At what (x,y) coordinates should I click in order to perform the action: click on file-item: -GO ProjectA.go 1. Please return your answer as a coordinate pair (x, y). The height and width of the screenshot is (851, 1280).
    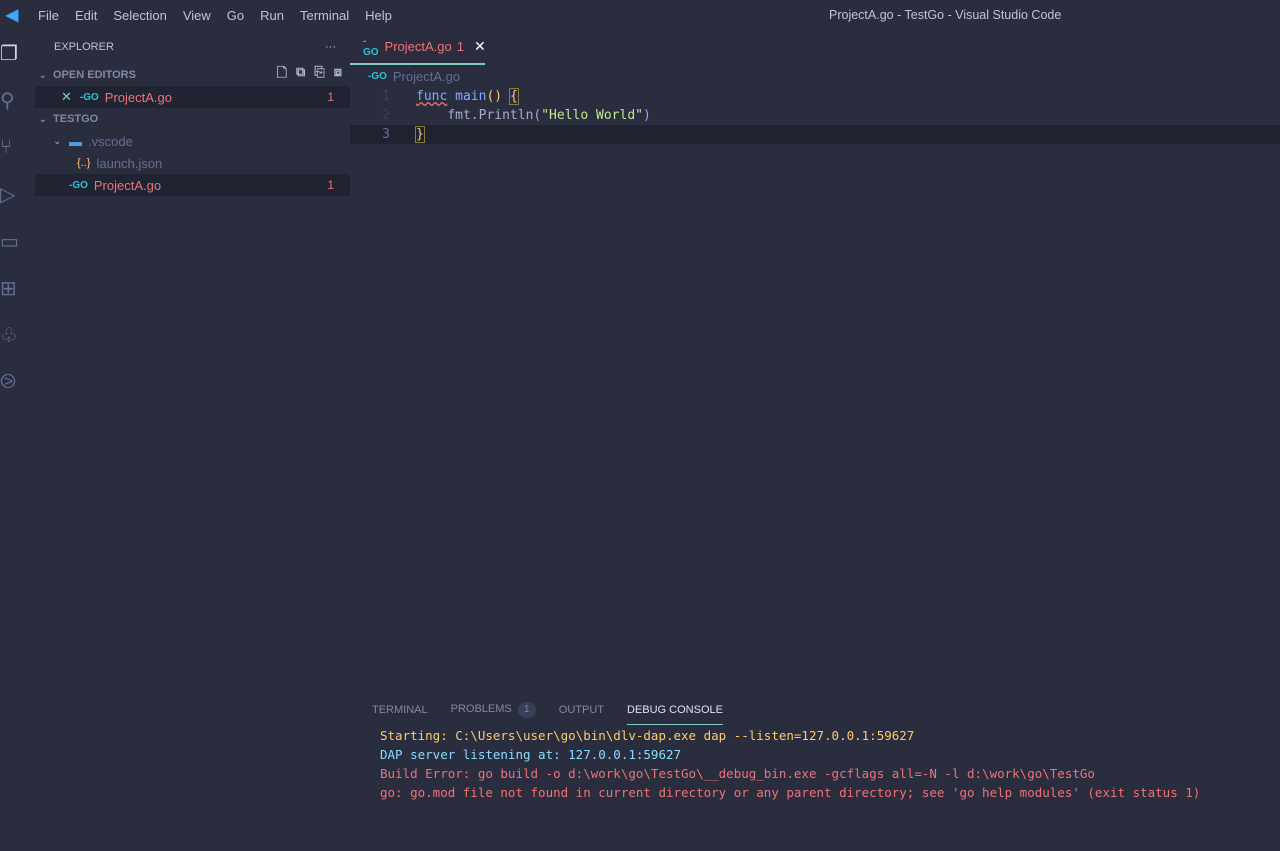
    Looking at the image, I should click on (192, 185).